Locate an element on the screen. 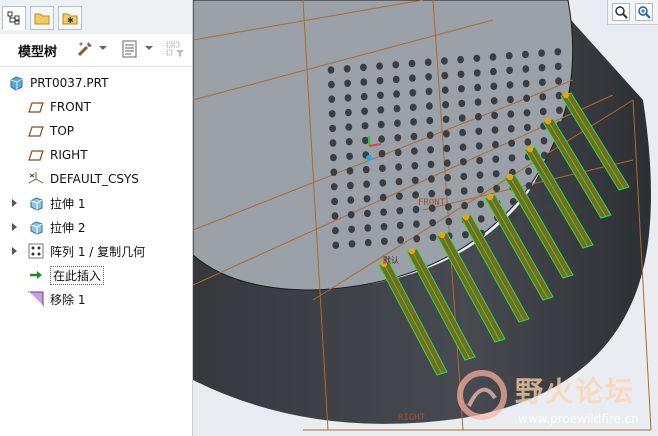 The width and height of the screenshot is (658, 436). csys-label: 默认 is located at coordinates (391, 260).